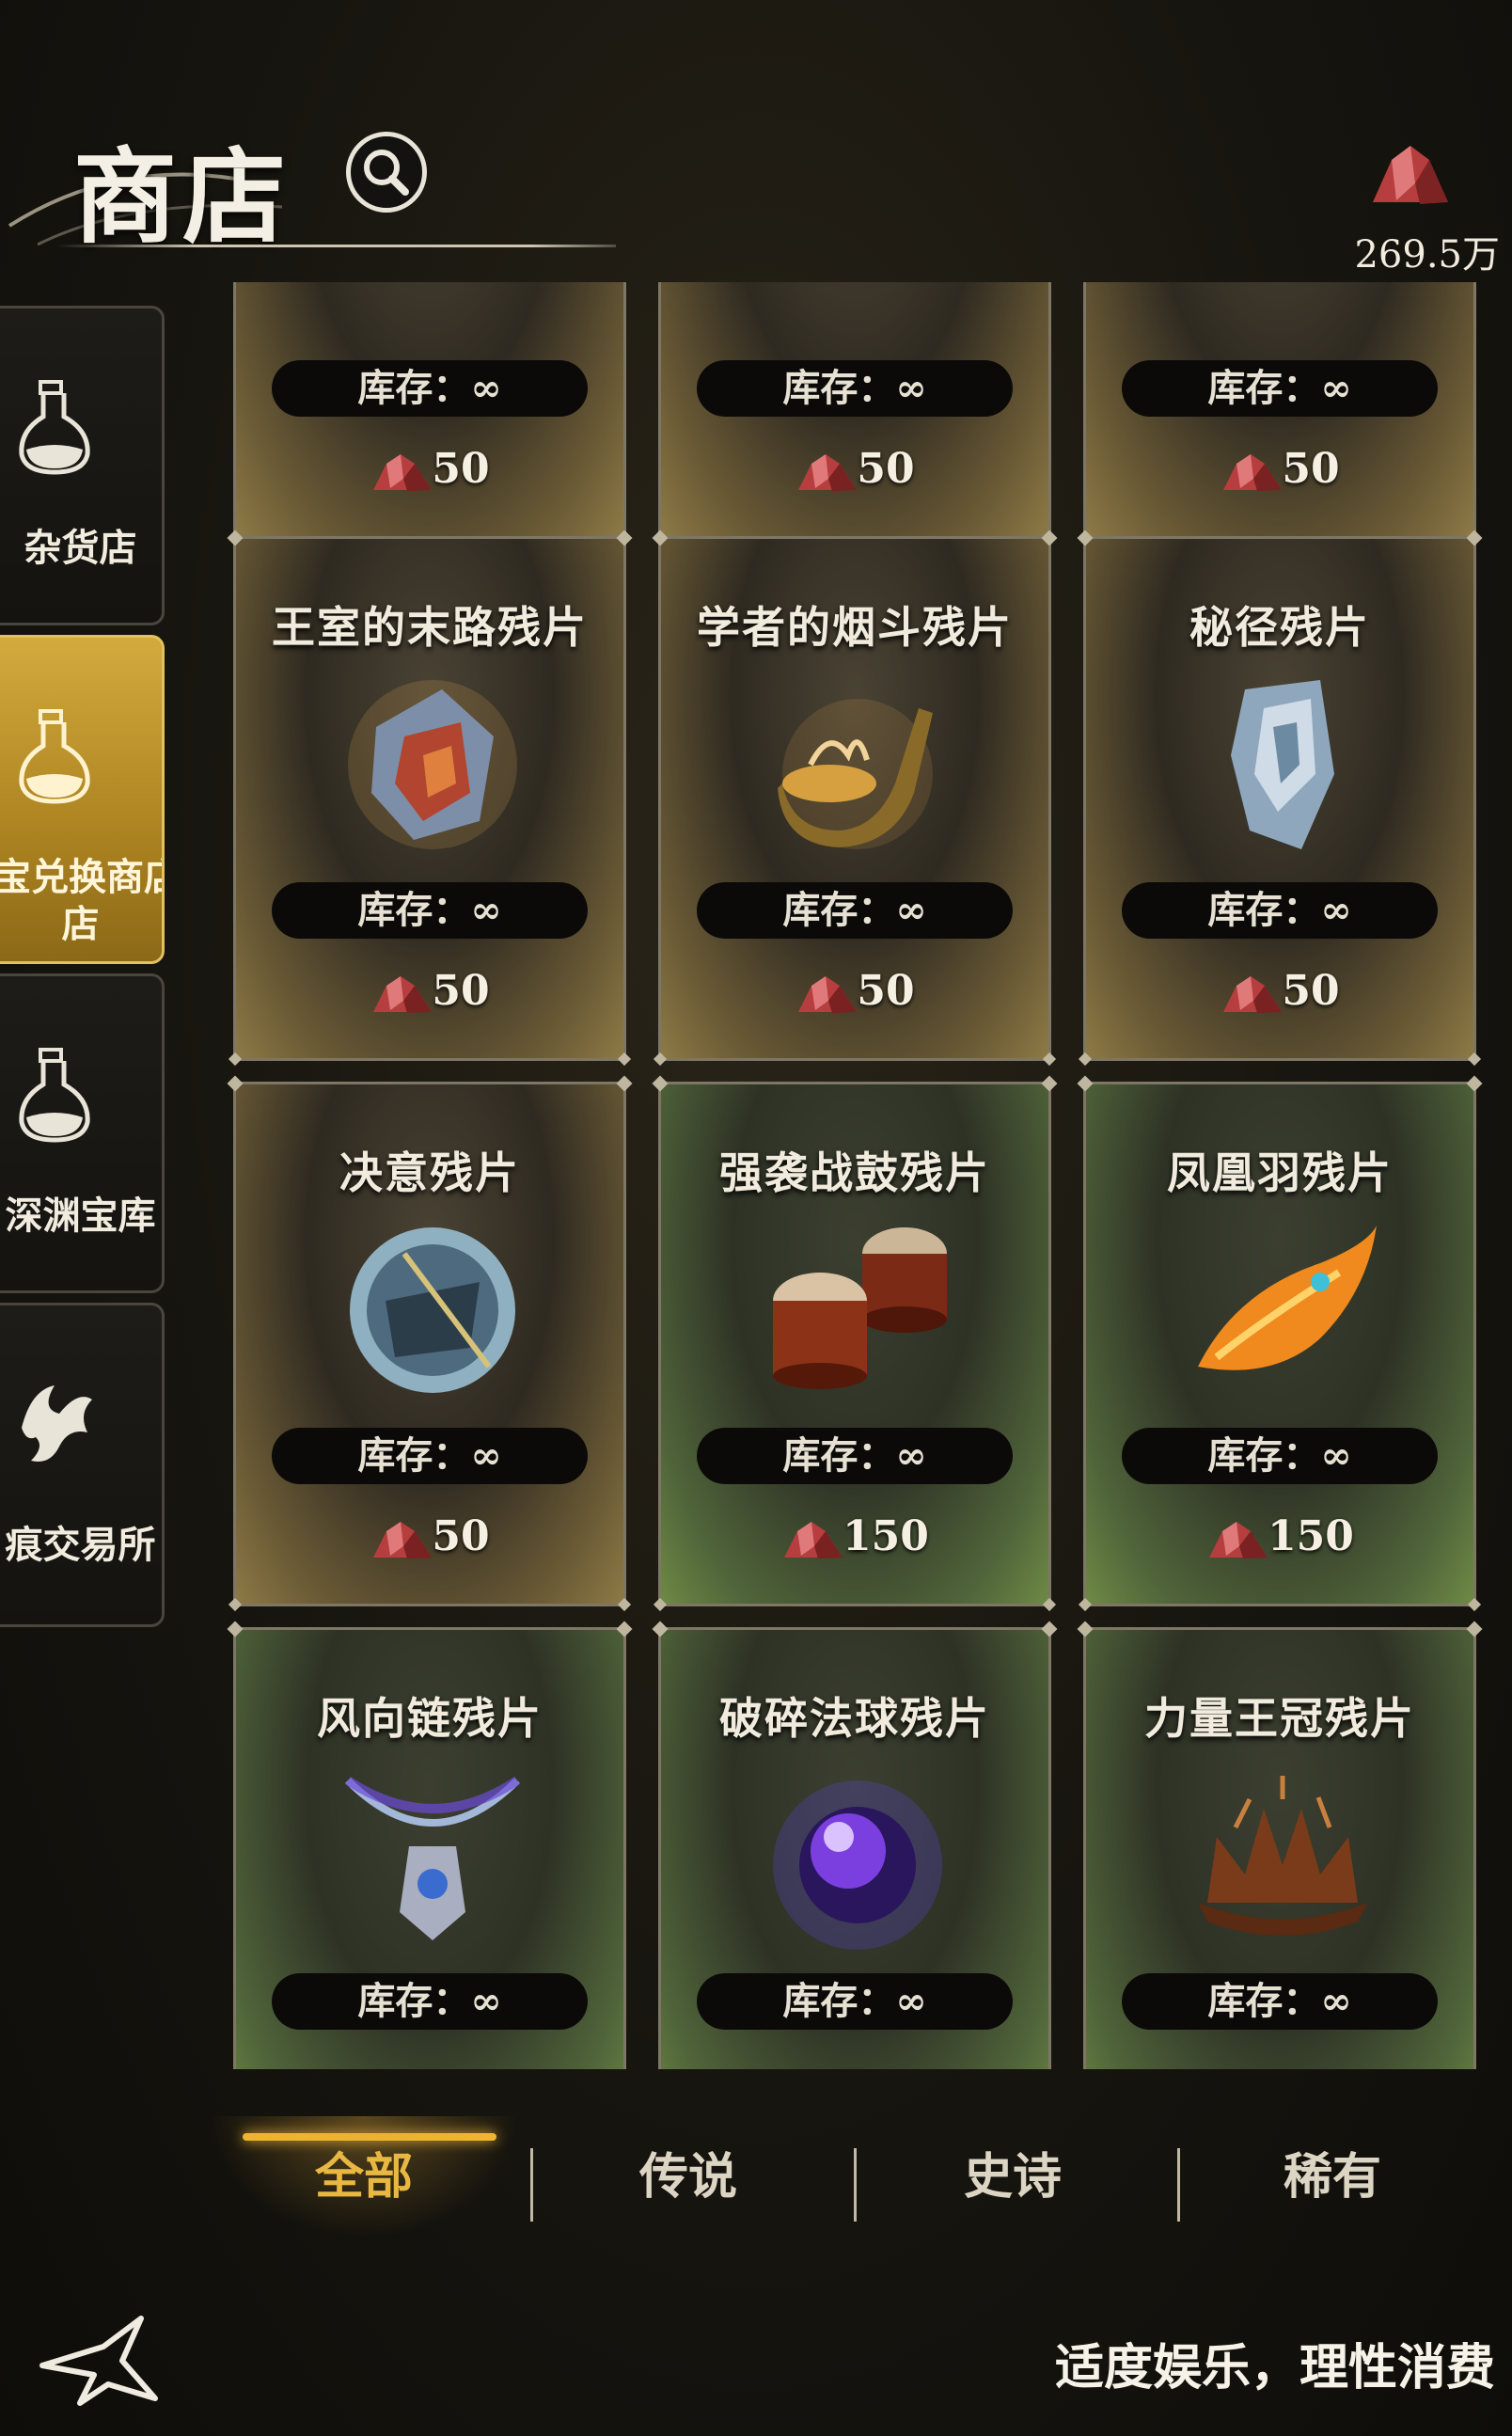 This screenshot has width=1512, height=2436. I want to click on sidebar-item-label-line2: 店, so click(81, 924).